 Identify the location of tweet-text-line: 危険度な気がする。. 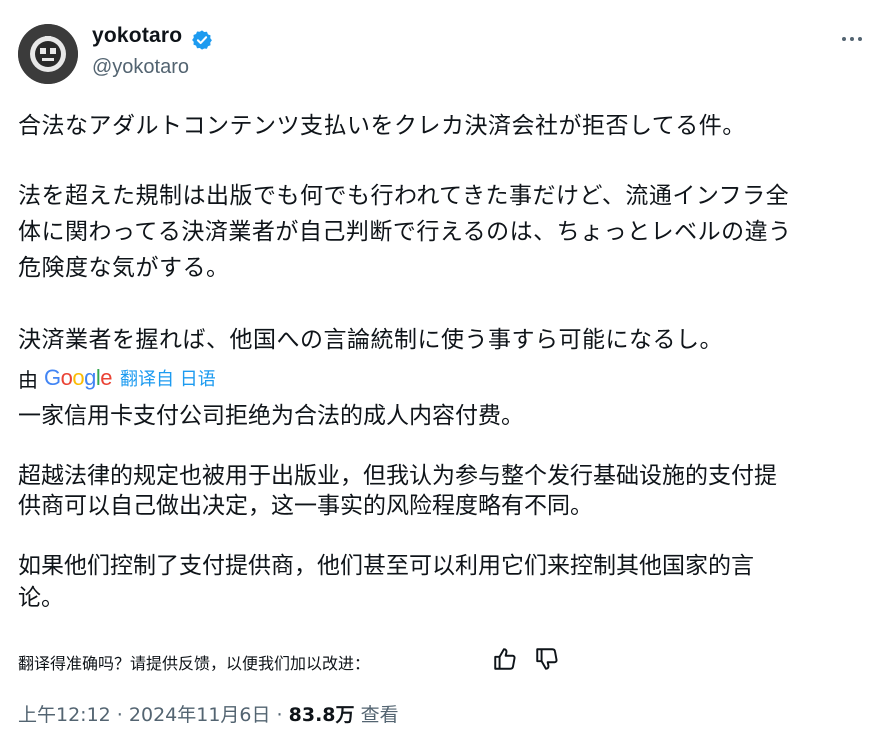
(124, 268).